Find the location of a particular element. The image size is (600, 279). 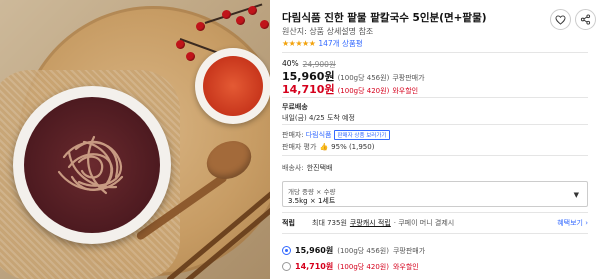

red-bean-soup is located at coordinates (92, 165).